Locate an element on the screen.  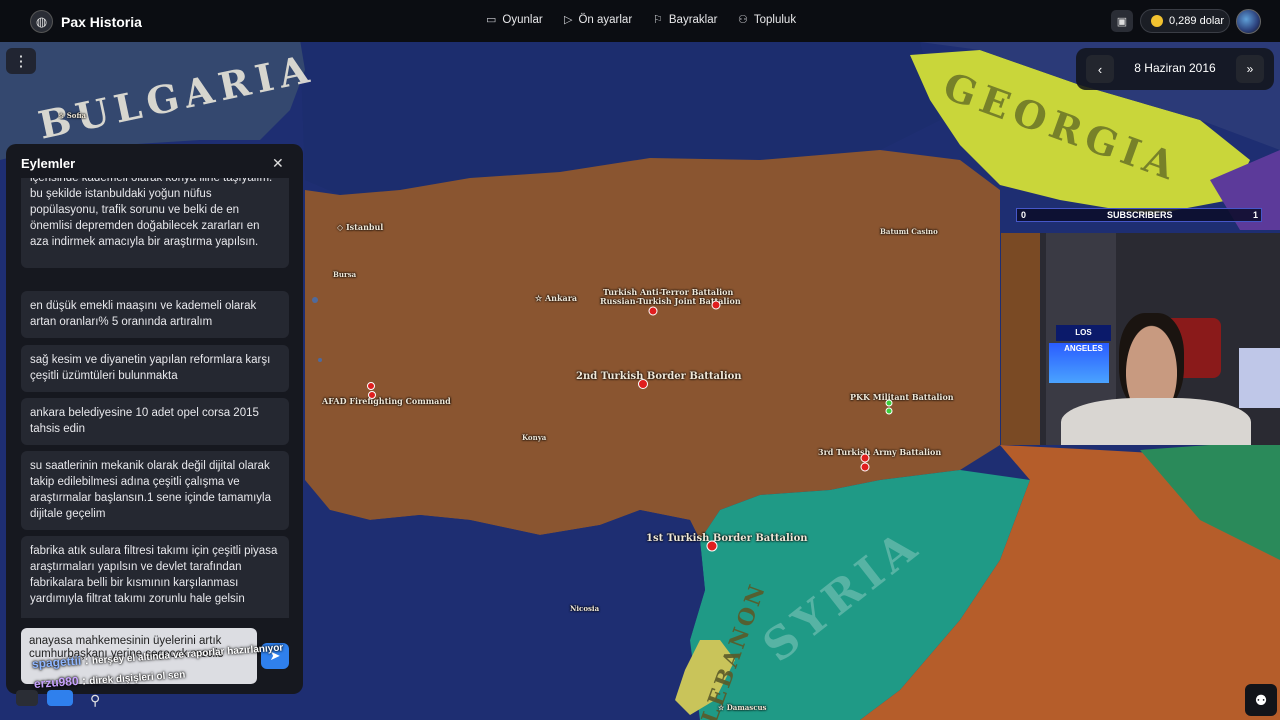
panel-title: Eylemler is located at coordinates (48, 163).